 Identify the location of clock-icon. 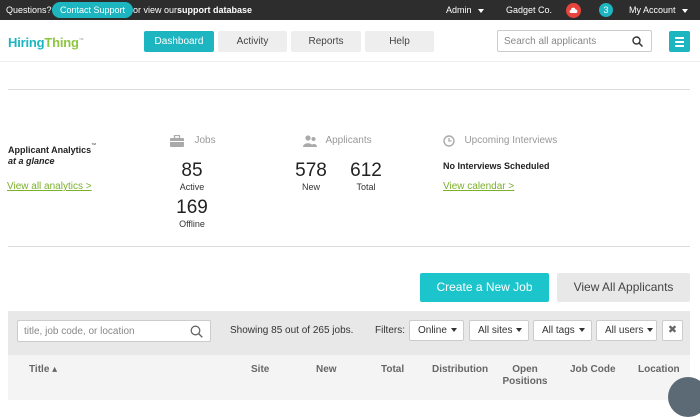
(449, 141).